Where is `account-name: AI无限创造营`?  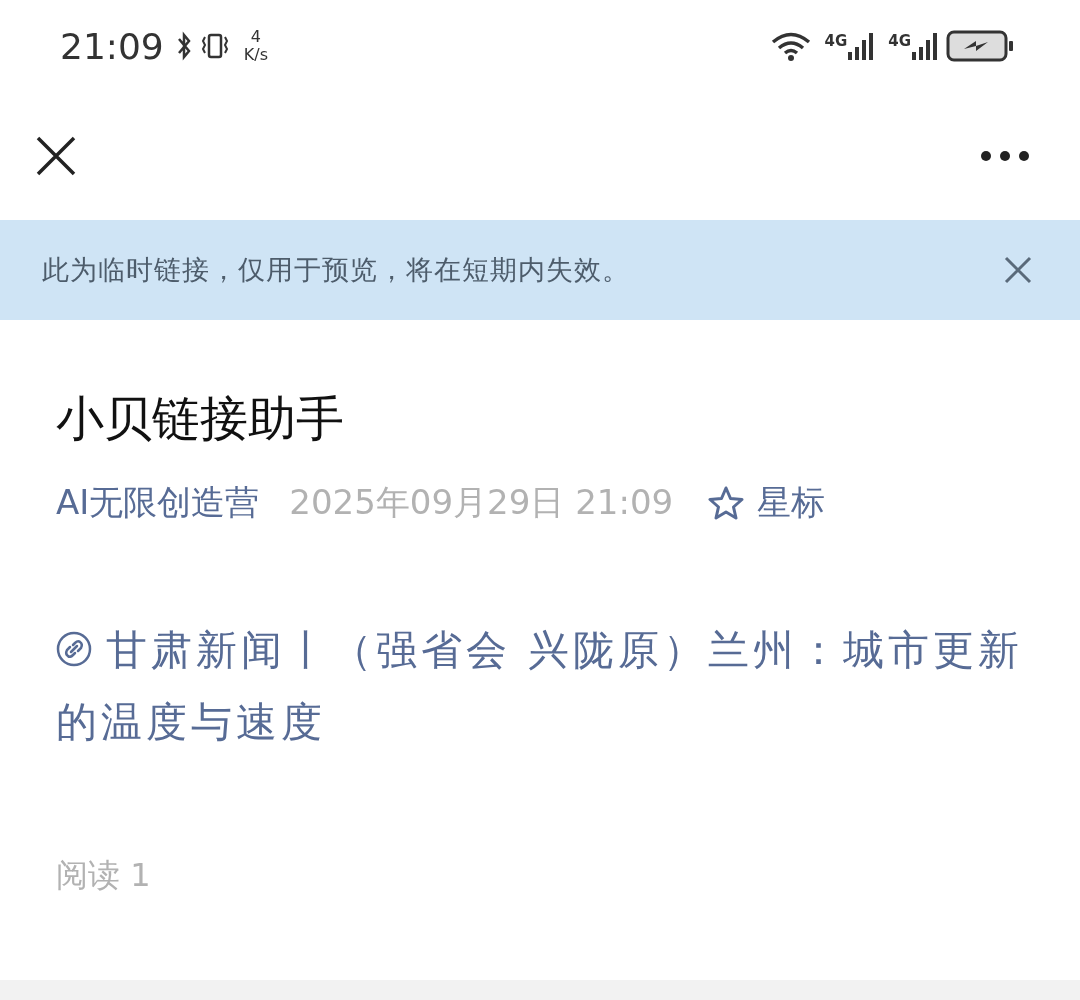
account-name: AI无限创造营 is located at coordinates (158, 503).